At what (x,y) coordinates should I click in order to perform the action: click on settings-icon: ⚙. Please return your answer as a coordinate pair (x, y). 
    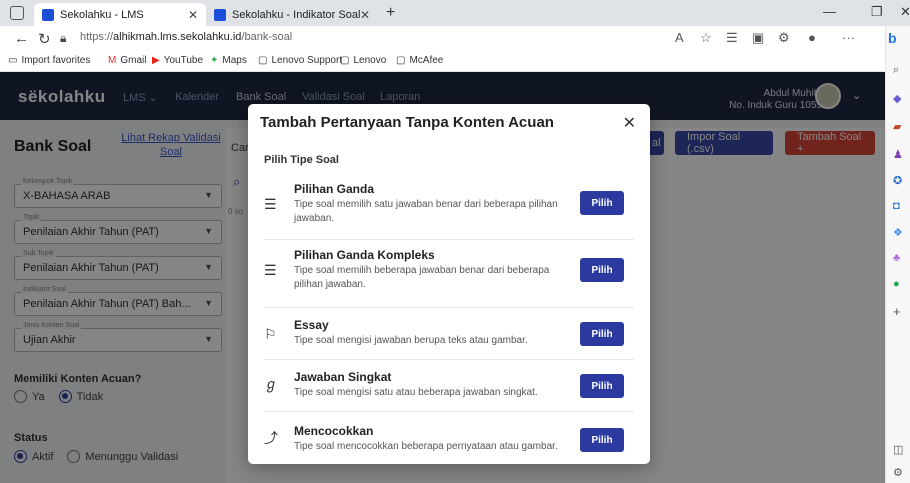
    Looking at the image, I should click on (898, 472).